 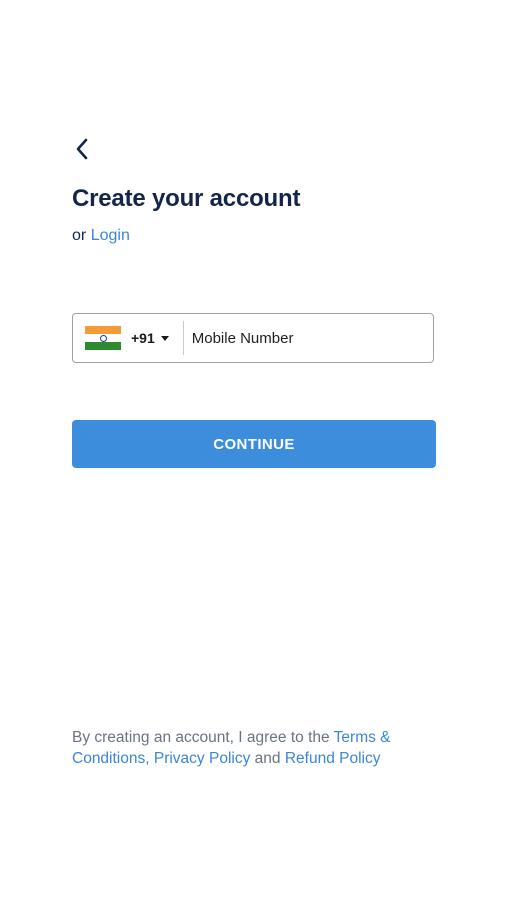 I want to click on mobile-number-input, so click(x=308, y=338).